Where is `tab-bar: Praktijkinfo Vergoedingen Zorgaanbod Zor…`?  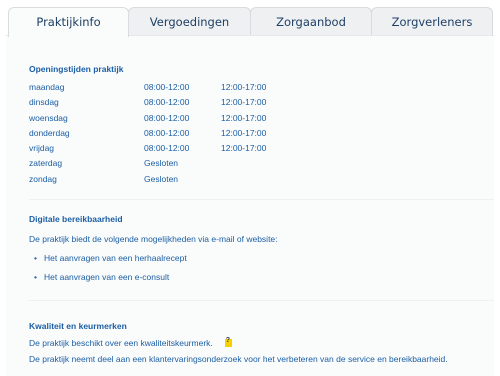 tab-bar: Praktijkinfo Vergoedingen Zorgaanbod Zor… is located at coordinates (250, 18).